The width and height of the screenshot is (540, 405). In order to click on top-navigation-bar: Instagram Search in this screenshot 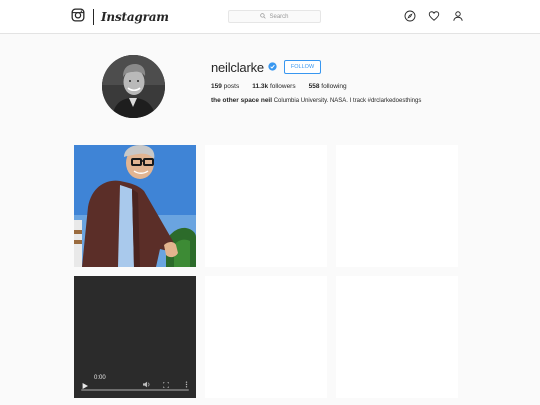, I will do `click(270, 17)`.